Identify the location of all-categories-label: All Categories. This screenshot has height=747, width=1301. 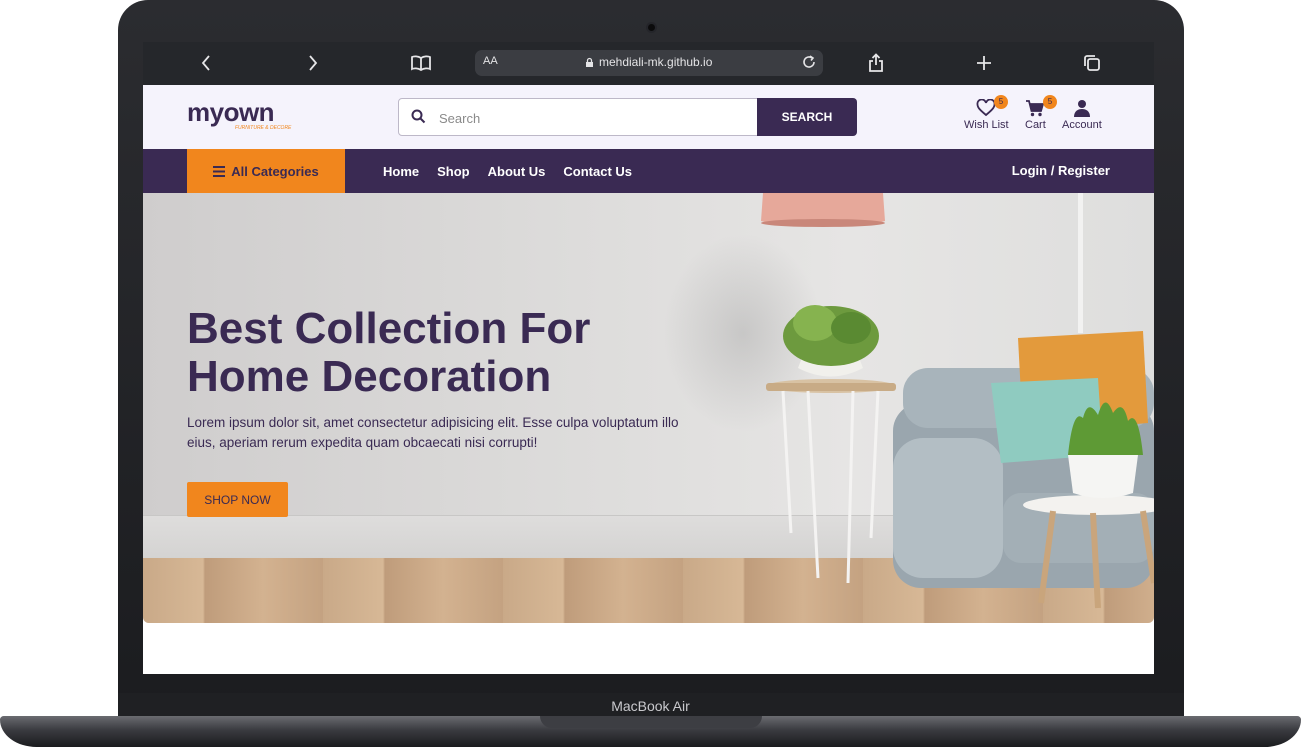
(275, 171).